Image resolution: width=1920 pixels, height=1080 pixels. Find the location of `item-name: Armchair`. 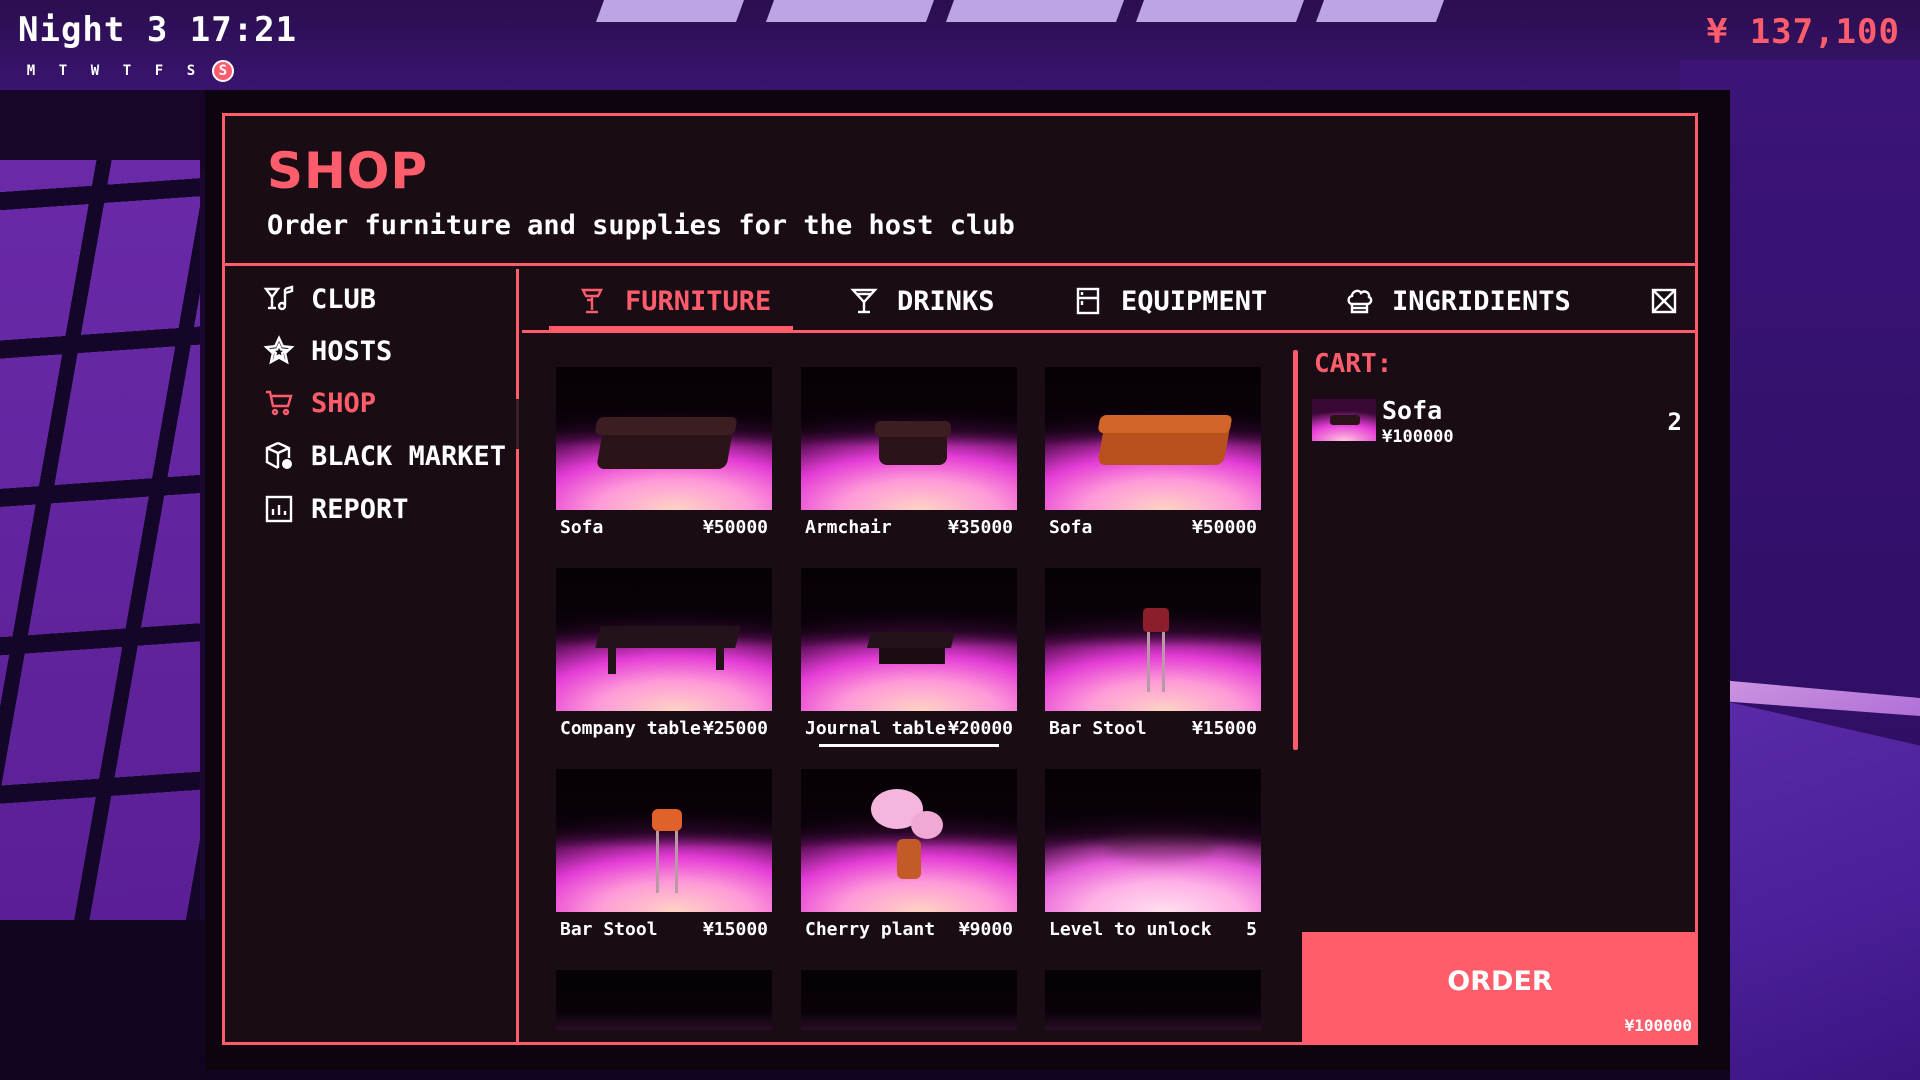

item-name: Armchair is located at coordinates (848, 527).